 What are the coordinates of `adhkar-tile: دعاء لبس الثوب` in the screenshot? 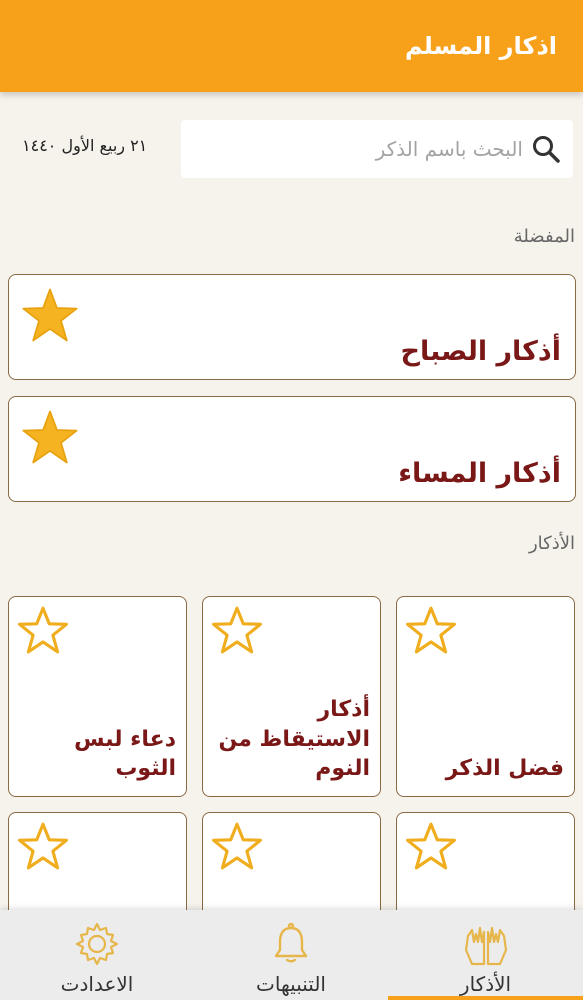 It's located at (97, 696).